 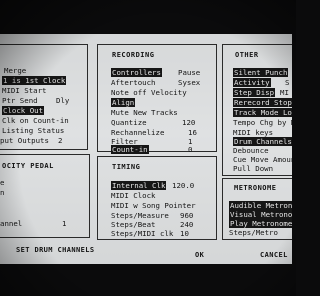 I want to click on other-title: OTHER, so click(x=247, y=55).